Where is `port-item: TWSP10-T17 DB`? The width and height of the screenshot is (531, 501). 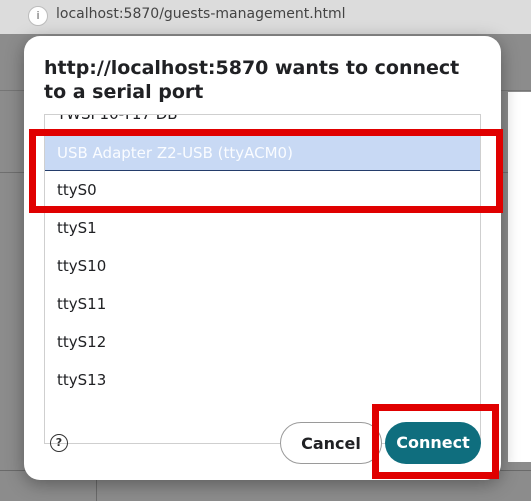
port-item: TWSP10-T17 DB is located at coordinates (262, 124).